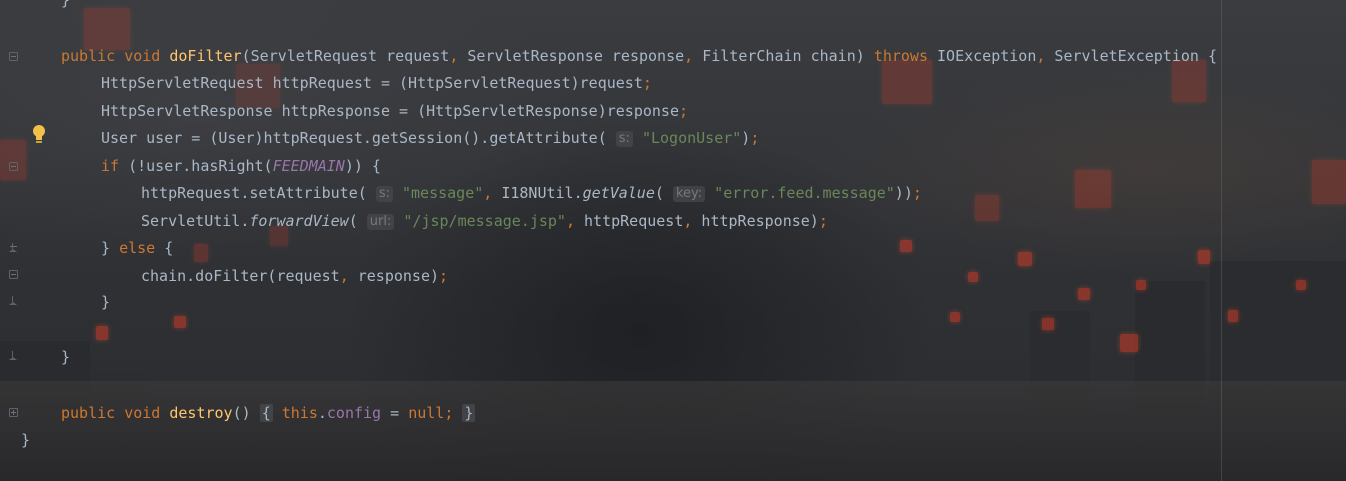  I want to click on statement: (!user.hasRight(, so click(196, 166).